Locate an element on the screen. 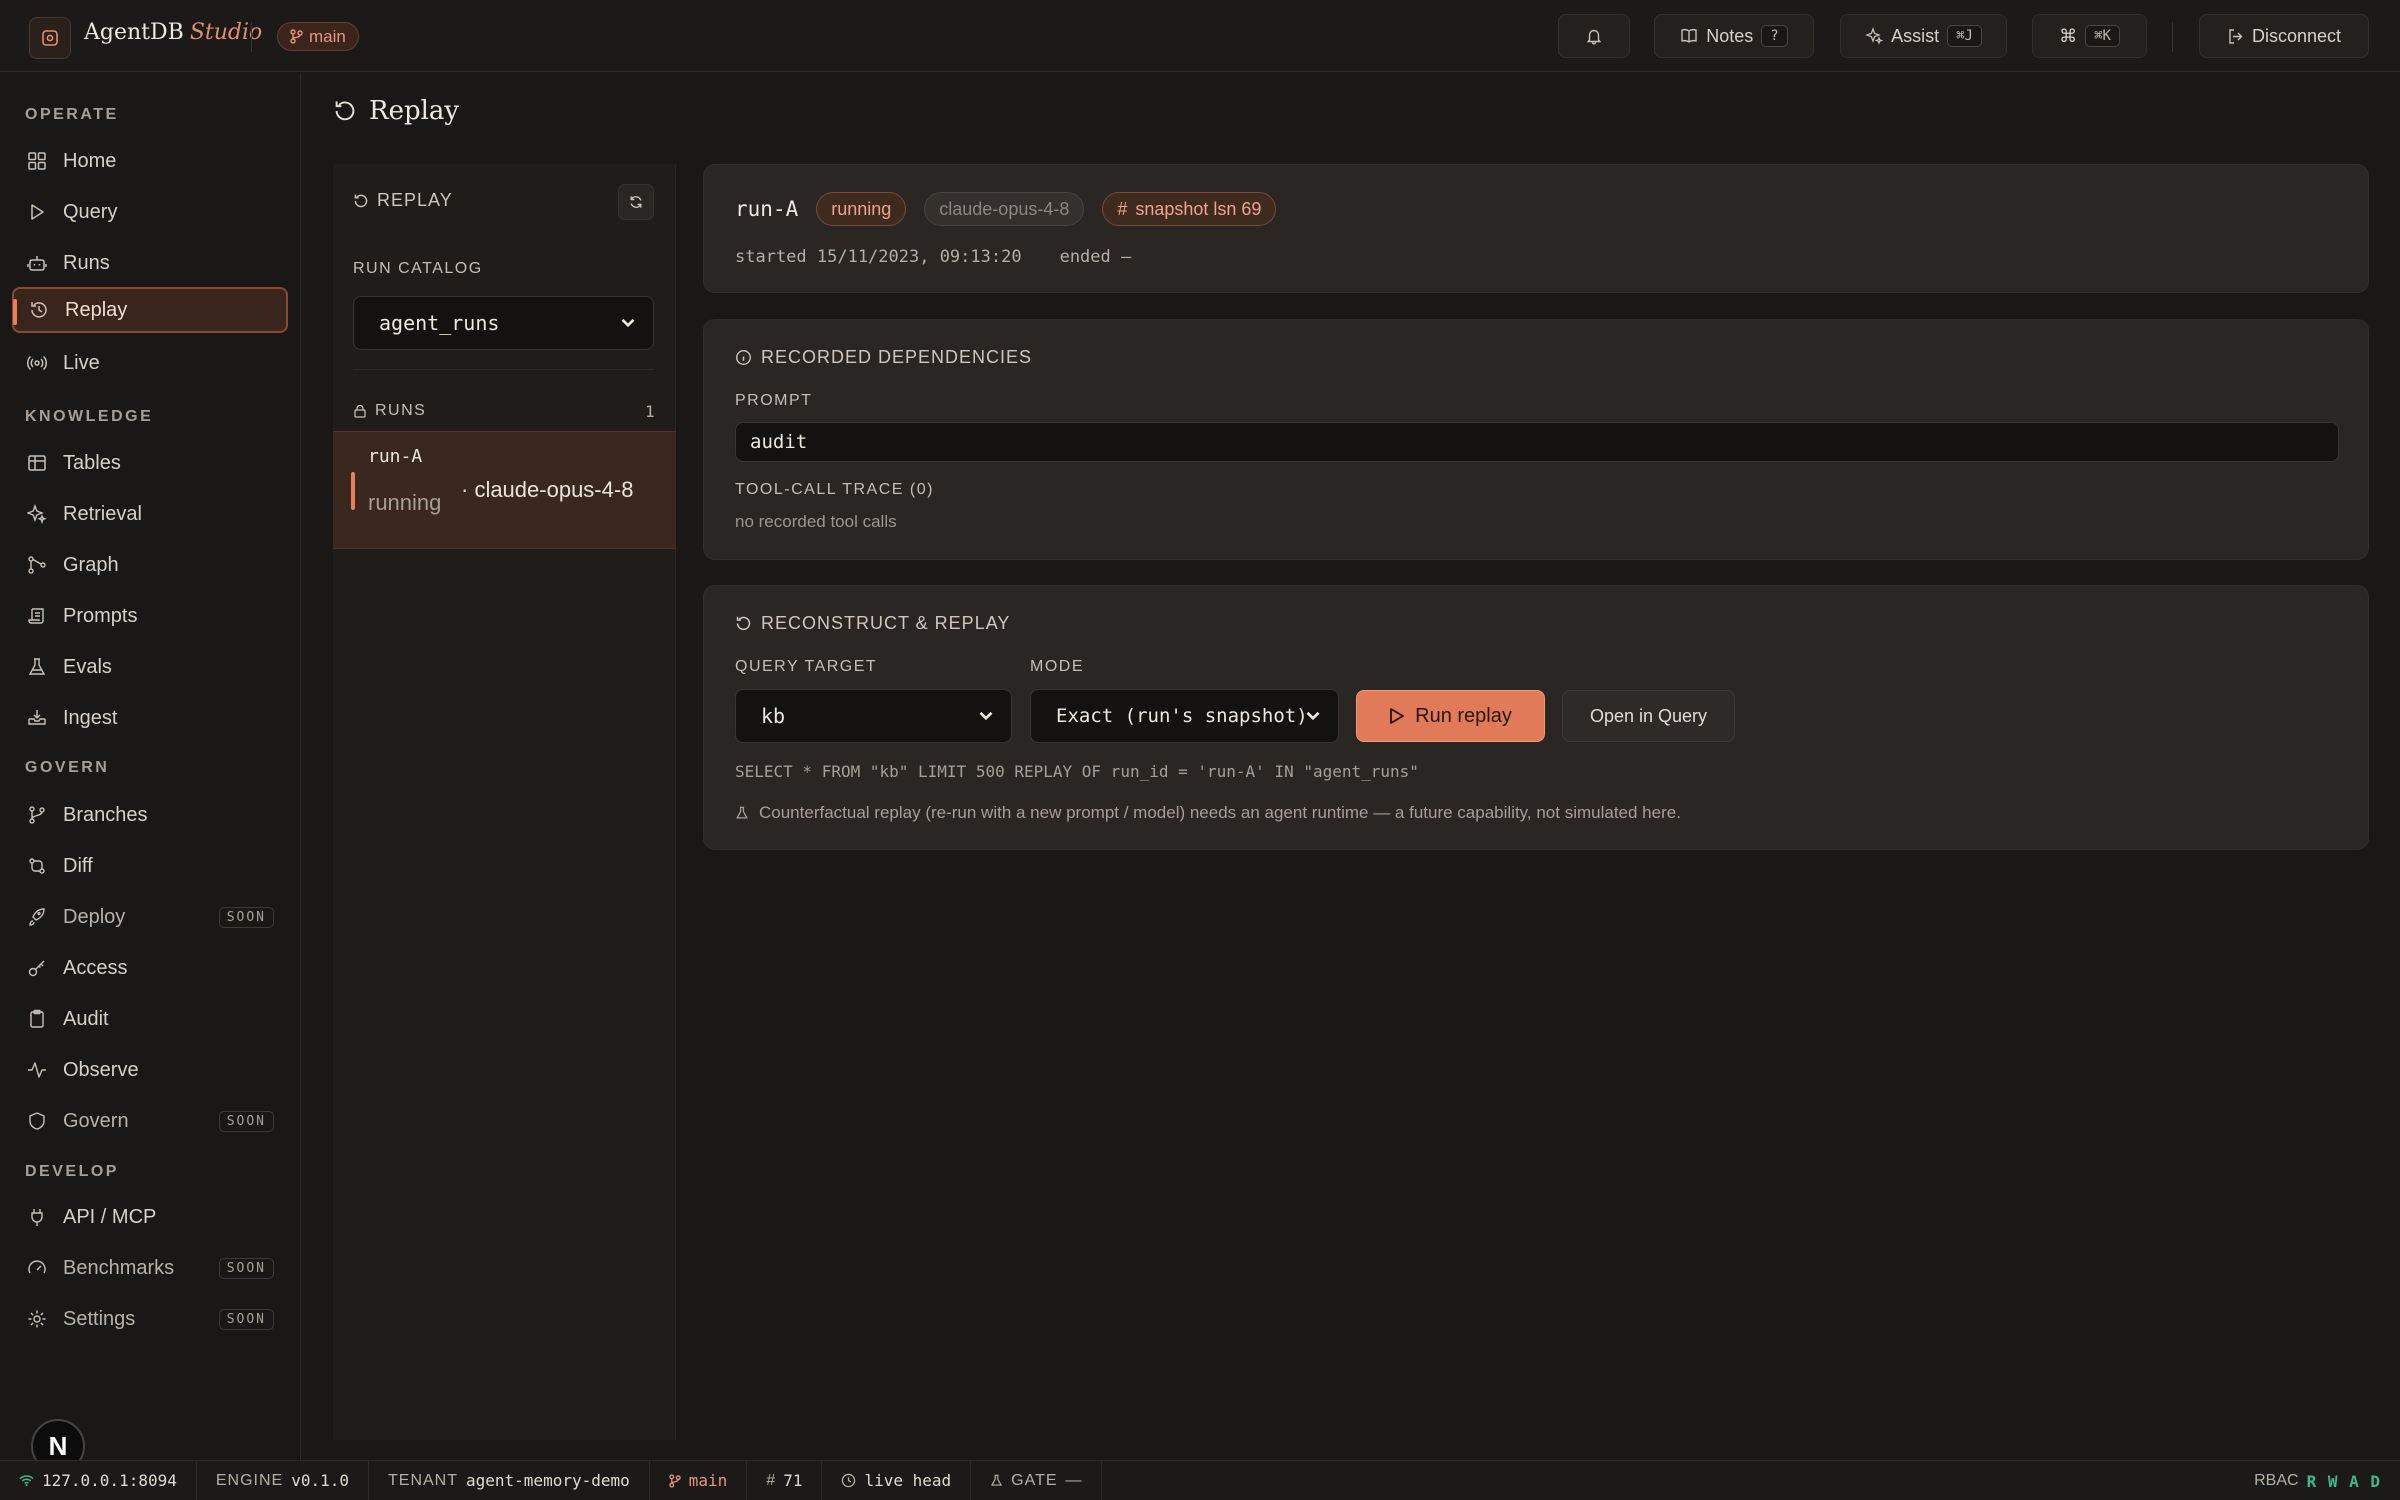  catalog-select: agent_runs is located at coordinates (503, 323).